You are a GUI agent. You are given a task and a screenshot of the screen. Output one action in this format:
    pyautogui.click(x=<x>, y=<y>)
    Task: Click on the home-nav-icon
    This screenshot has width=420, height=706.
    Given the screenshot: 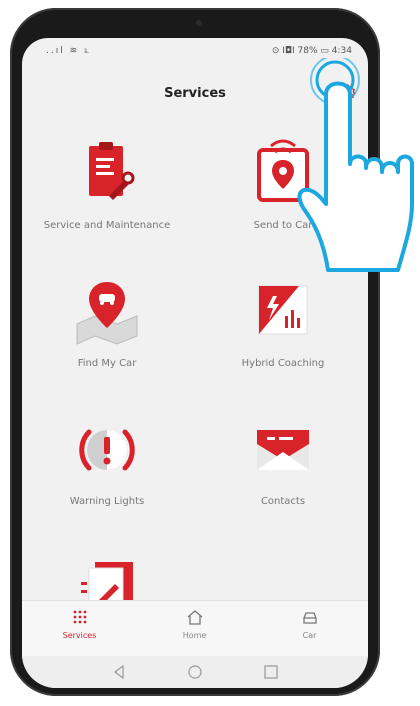 What is the action you would take?
    pyautogui.click(x=195, y=672)
    